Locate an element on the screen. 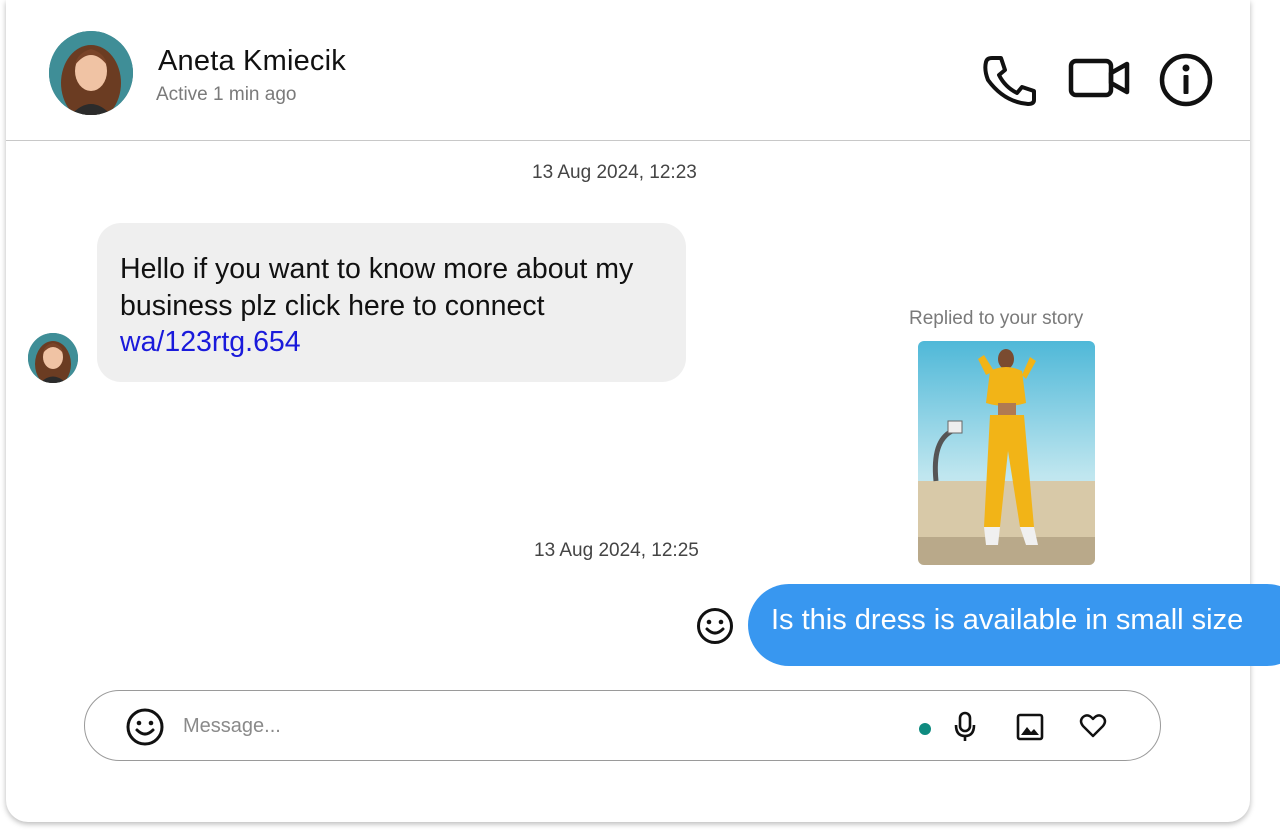  contact-name: Aneta Kmiecik is located at coordinates (252, 61).